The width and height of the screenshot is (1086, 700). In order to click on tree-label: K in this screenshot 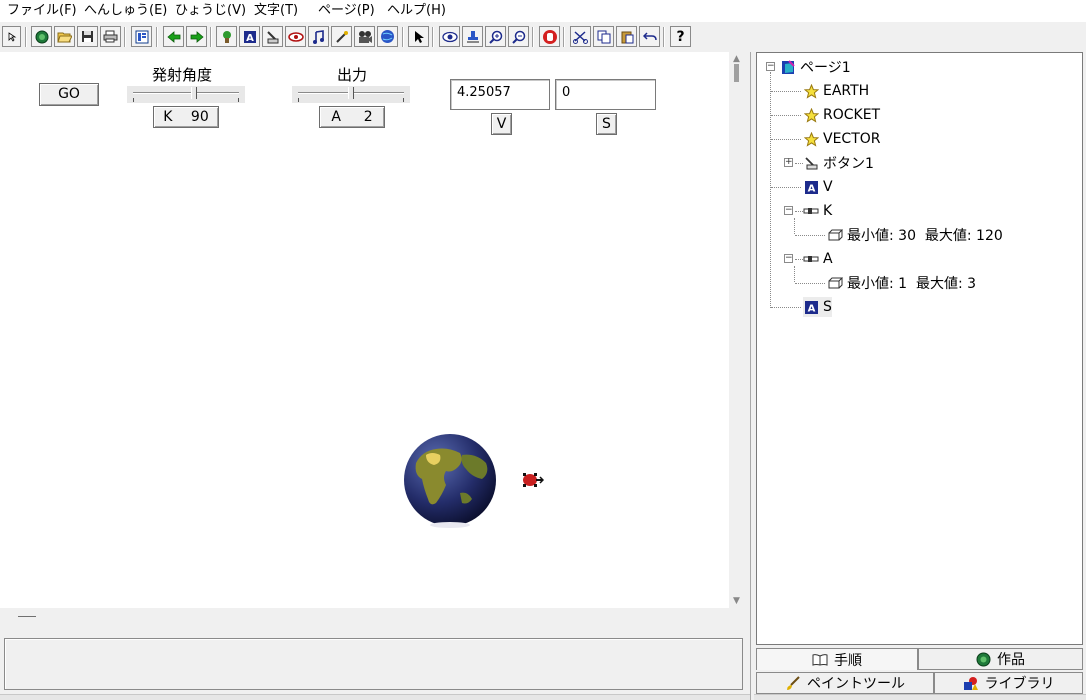, I will do `click(828, 211)`.